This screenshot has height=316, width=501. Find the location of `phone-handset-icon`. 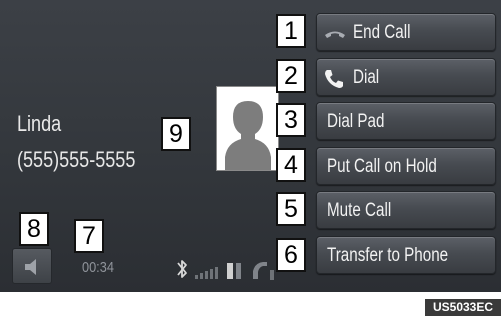

phone-handset-icon is located at coordinates (263, 271).